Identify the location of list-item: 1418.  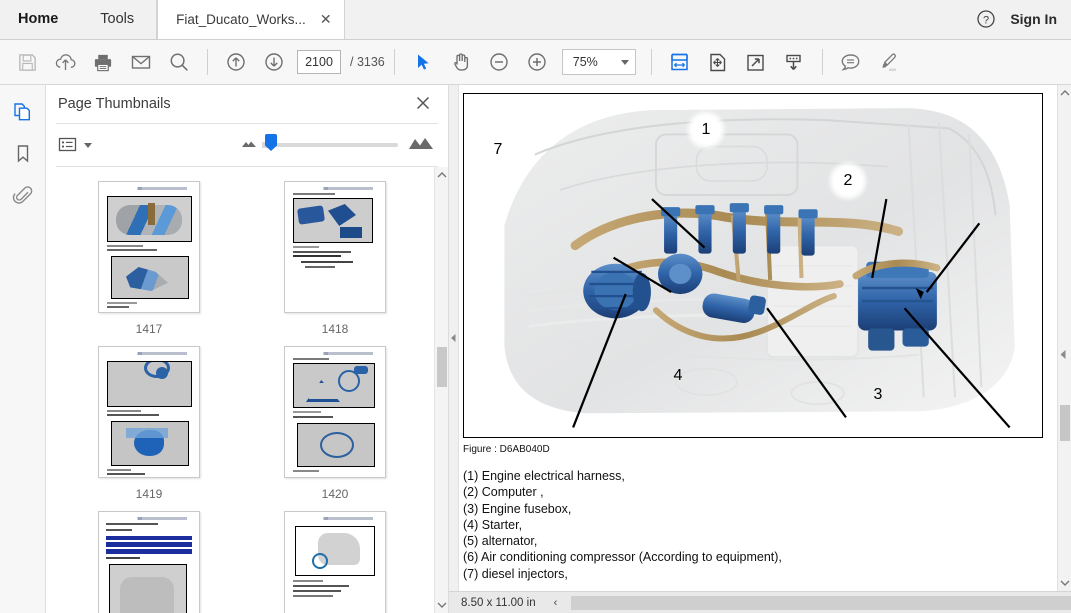
(335, 263).